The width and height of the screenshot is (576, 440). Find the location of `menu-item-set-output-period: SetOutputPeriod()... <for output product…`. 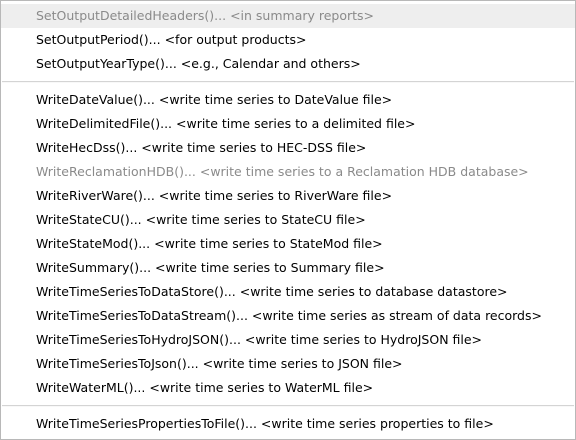

menu-item-set-output-period: SetOutputPeriod()... <for output product… is located at coordinates (288, 40).